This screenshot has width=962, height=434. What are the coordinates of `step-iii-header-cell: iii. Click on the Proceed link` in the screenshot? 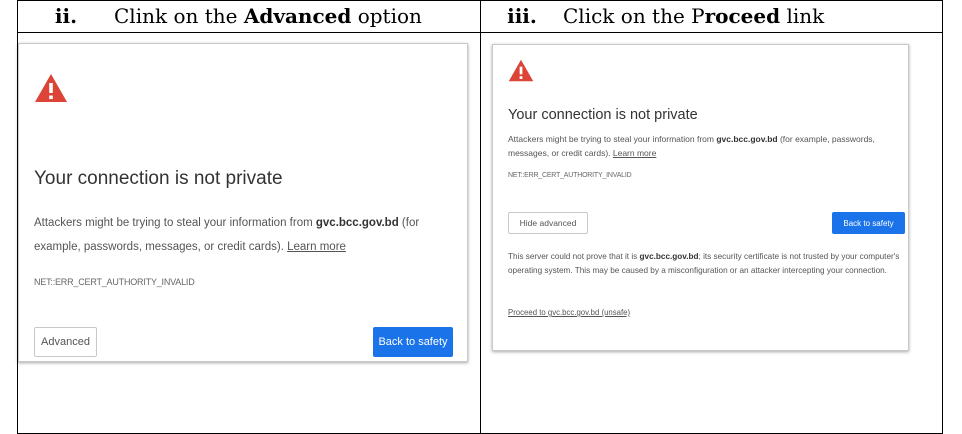 It's located at (711, 16).